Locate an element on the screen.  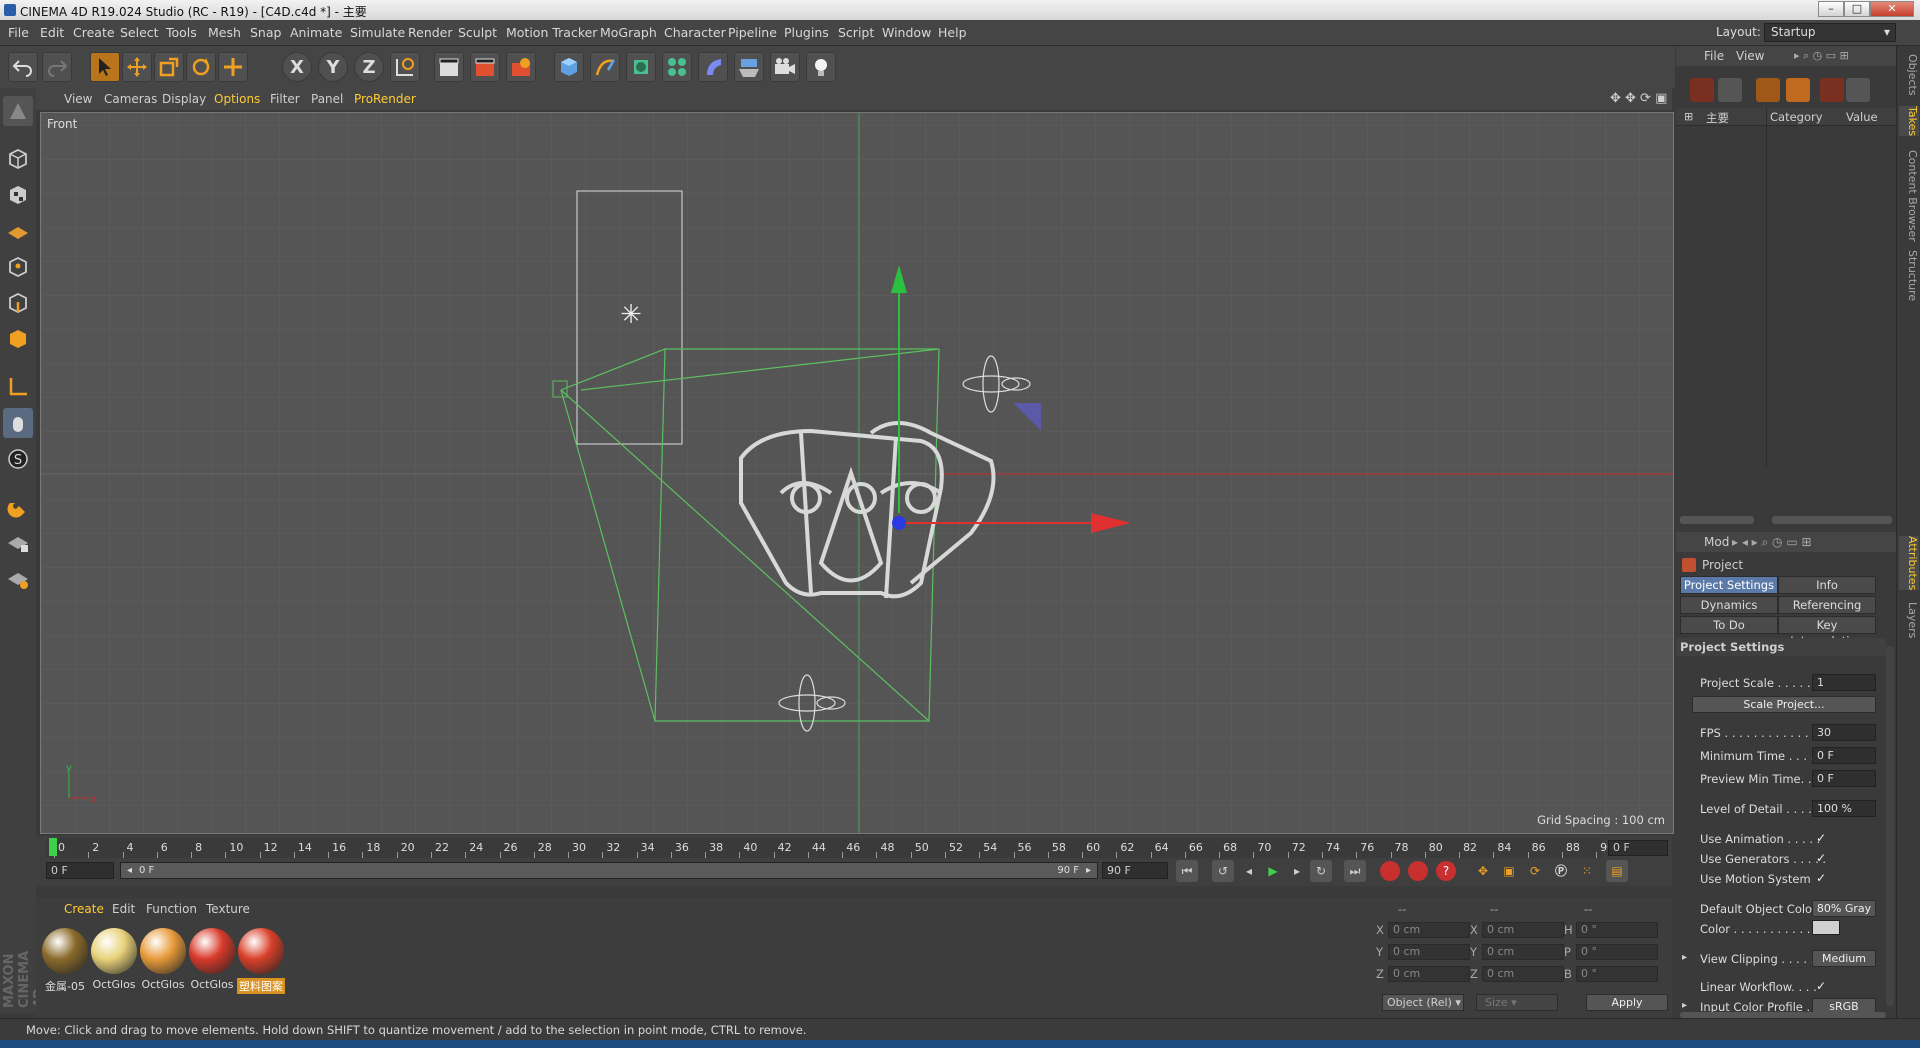
keyframe-selection-button: ? is located at coordinates (1446, 871).